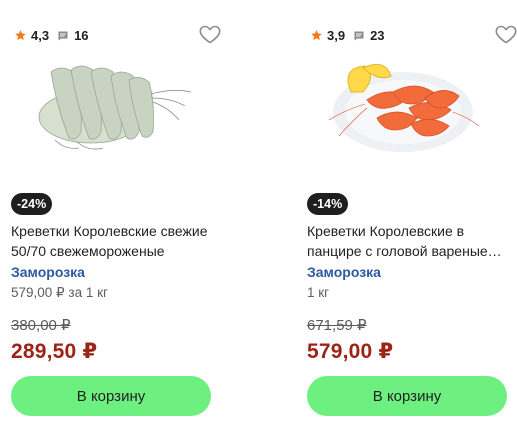 The image size is (517, 425). I want to click on product-meta: 4,3 16, so click(51, 35).